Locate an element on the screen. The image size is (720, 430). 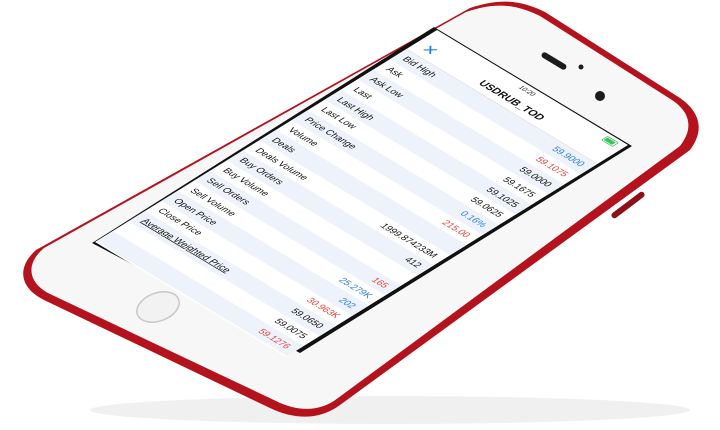
phone-shadow is located at coordinates (390, 410).